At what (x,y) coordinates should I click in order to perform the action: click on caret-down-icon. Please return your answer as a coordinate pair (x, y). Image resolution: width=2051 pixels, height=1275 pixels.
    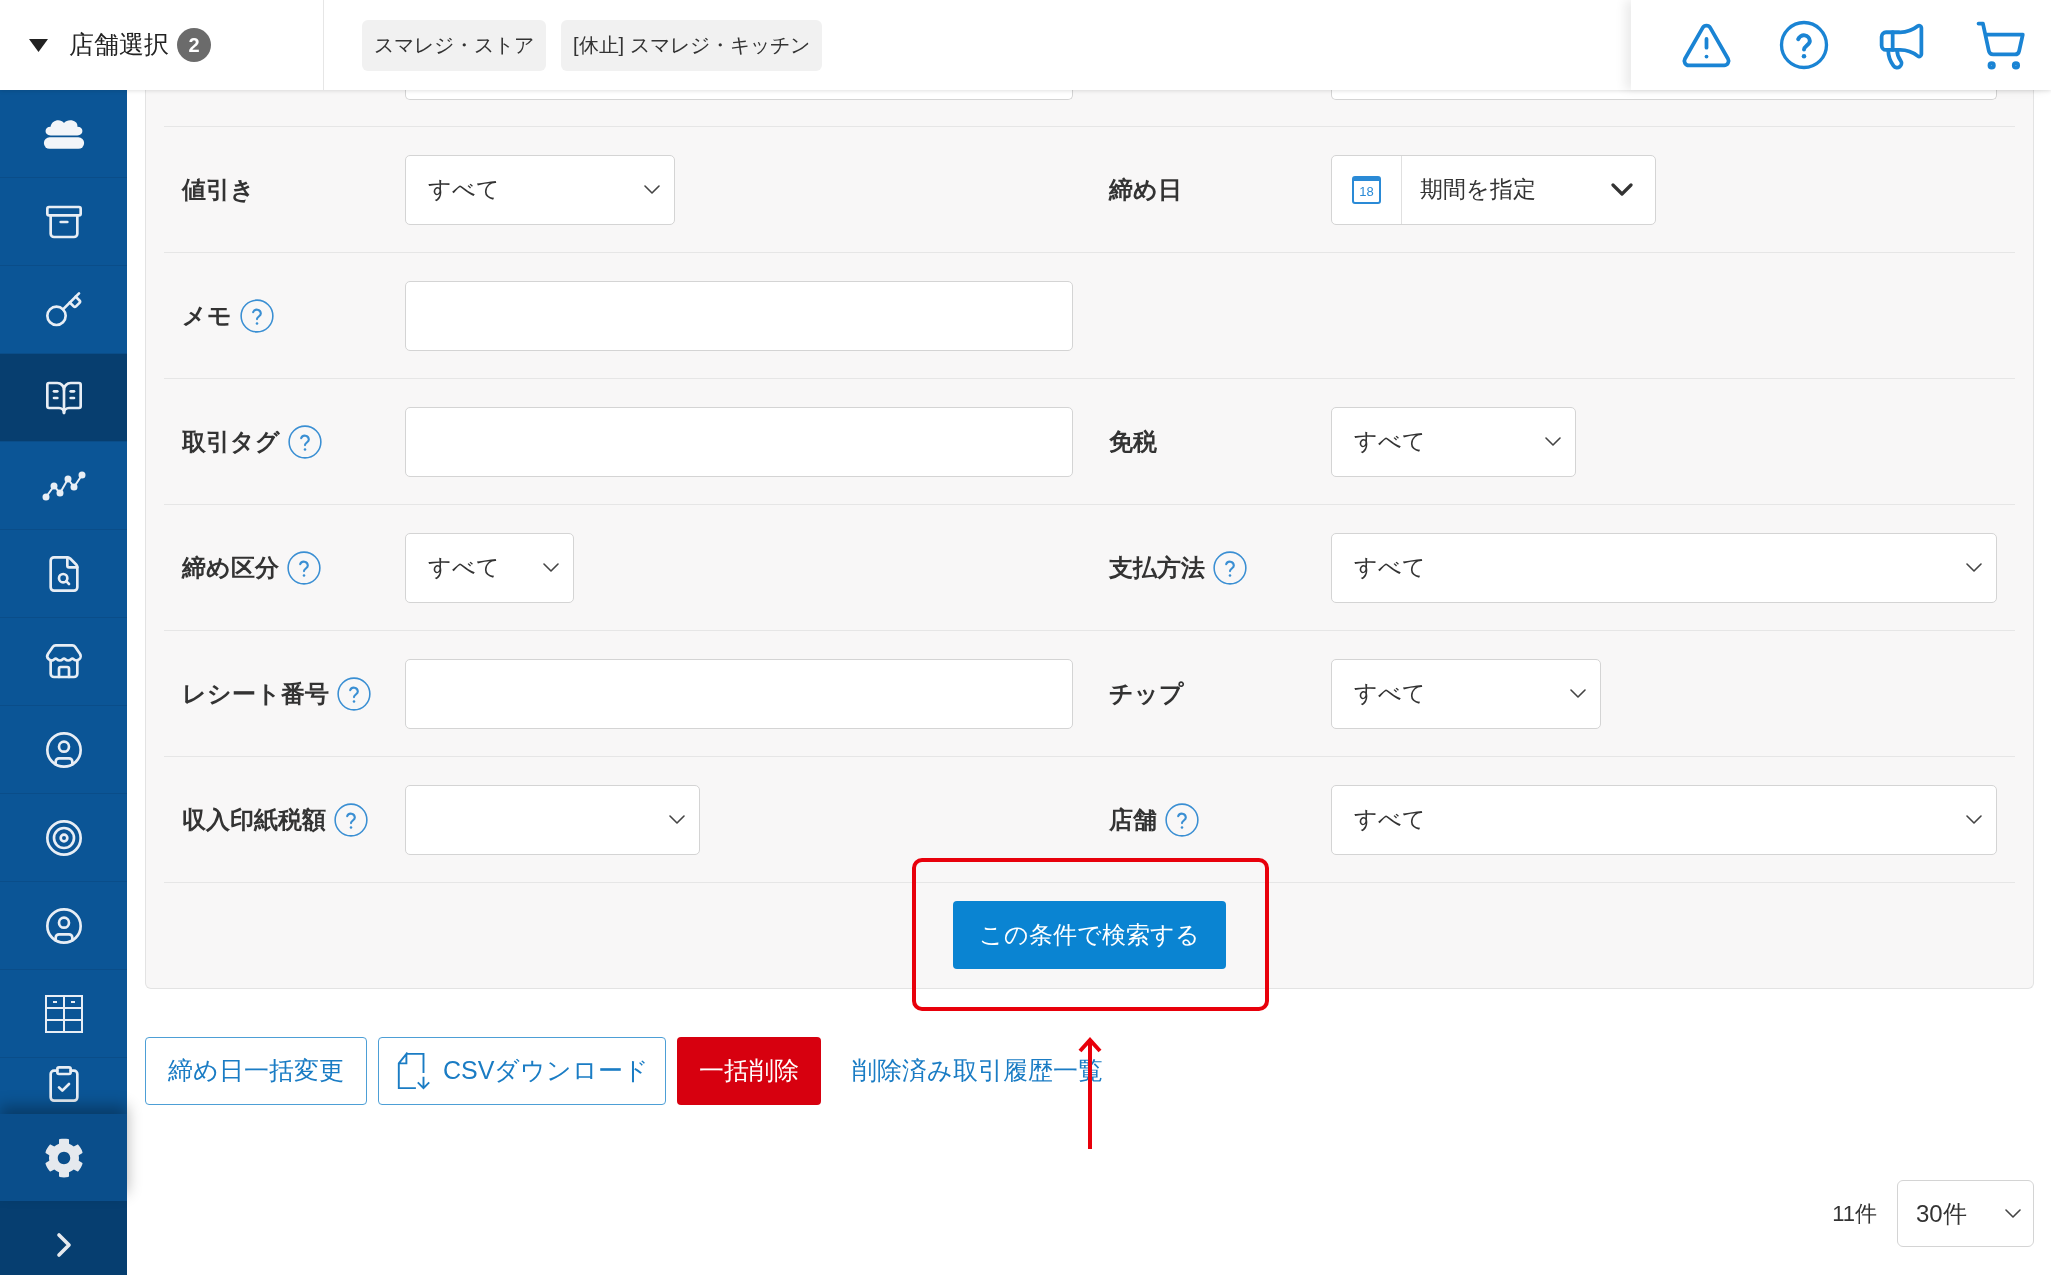
    Looking at the image, I should click on (38, 45).